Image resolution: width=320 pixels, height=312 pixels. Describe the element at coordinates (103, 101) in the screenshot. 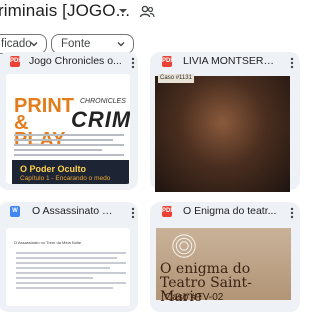

I see `thumb-tagline: CHRONICLES` at that location.